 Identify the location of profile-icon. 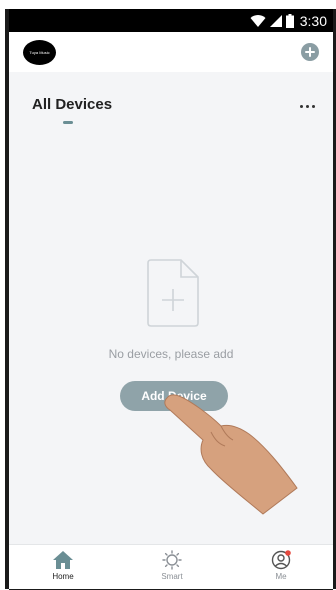
(281, 560).